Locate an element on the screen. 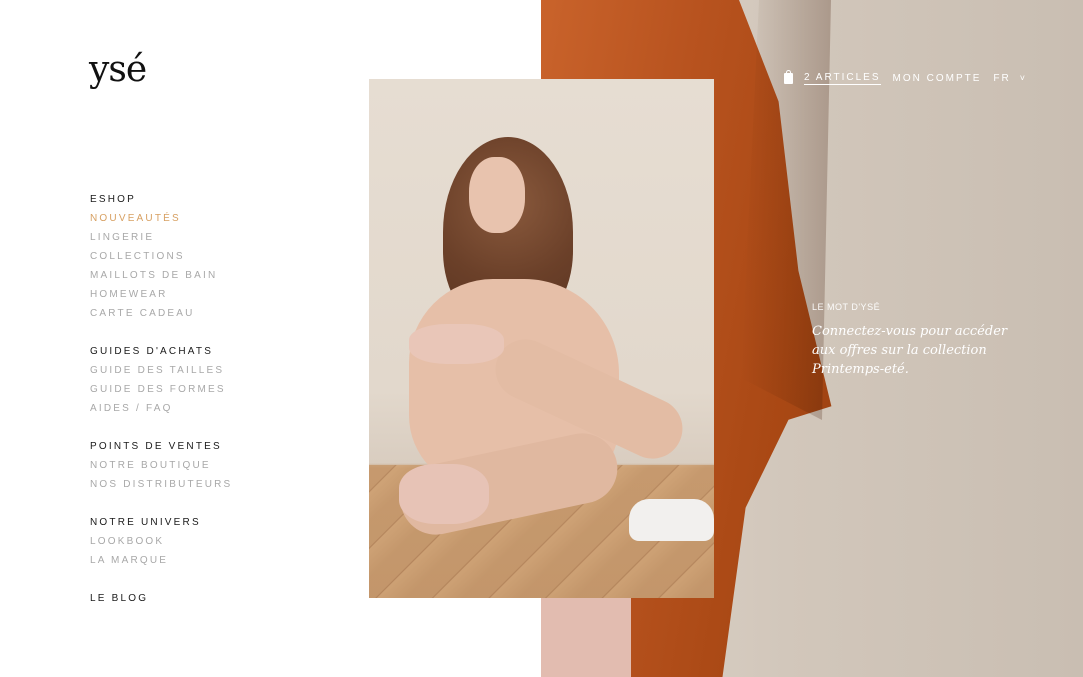 Image resolution: width=1083 pixels, height=677 pixels. nav-heading: POINTS DE VENTES is located at coordinates (210, 446).